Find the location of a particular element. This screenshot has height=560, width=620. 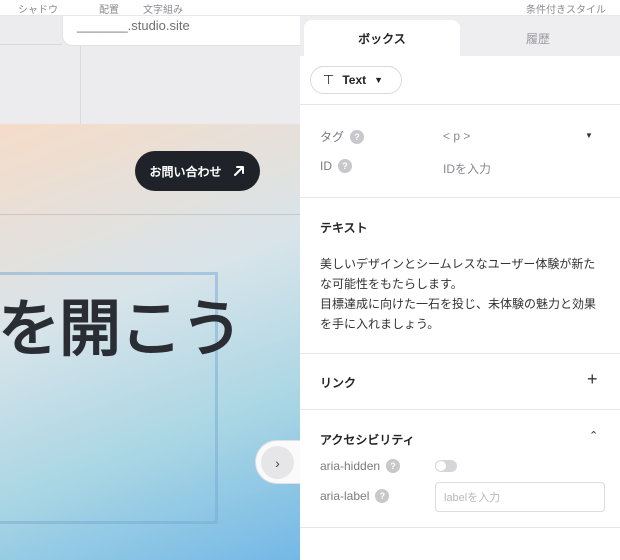

aria-hidden-label: aria-hidden ? is located at coordinates (360, 466).